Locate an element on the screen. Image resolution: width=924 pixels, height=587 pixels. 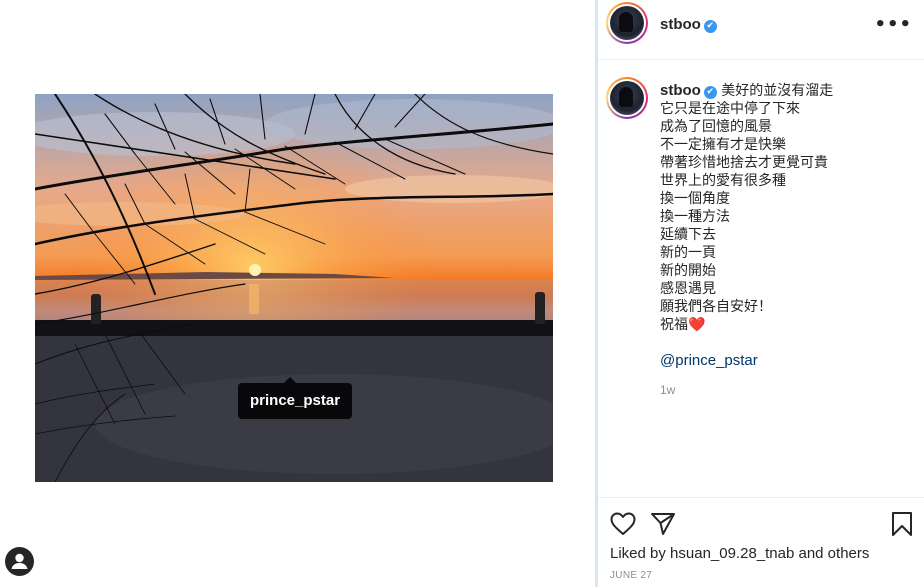
header-username: stboo is located at coordinates (680, 24).